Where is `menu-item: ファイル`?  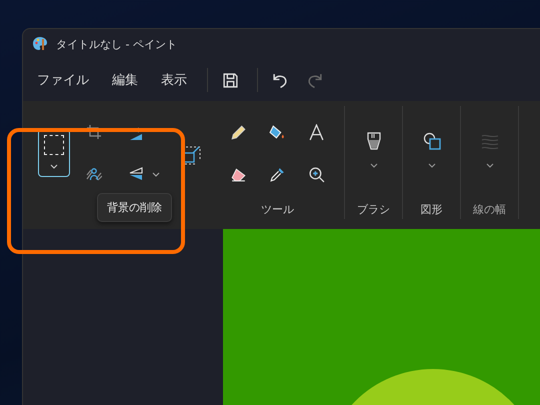 menu-item: ファイル is located at coordinates (63, 80).